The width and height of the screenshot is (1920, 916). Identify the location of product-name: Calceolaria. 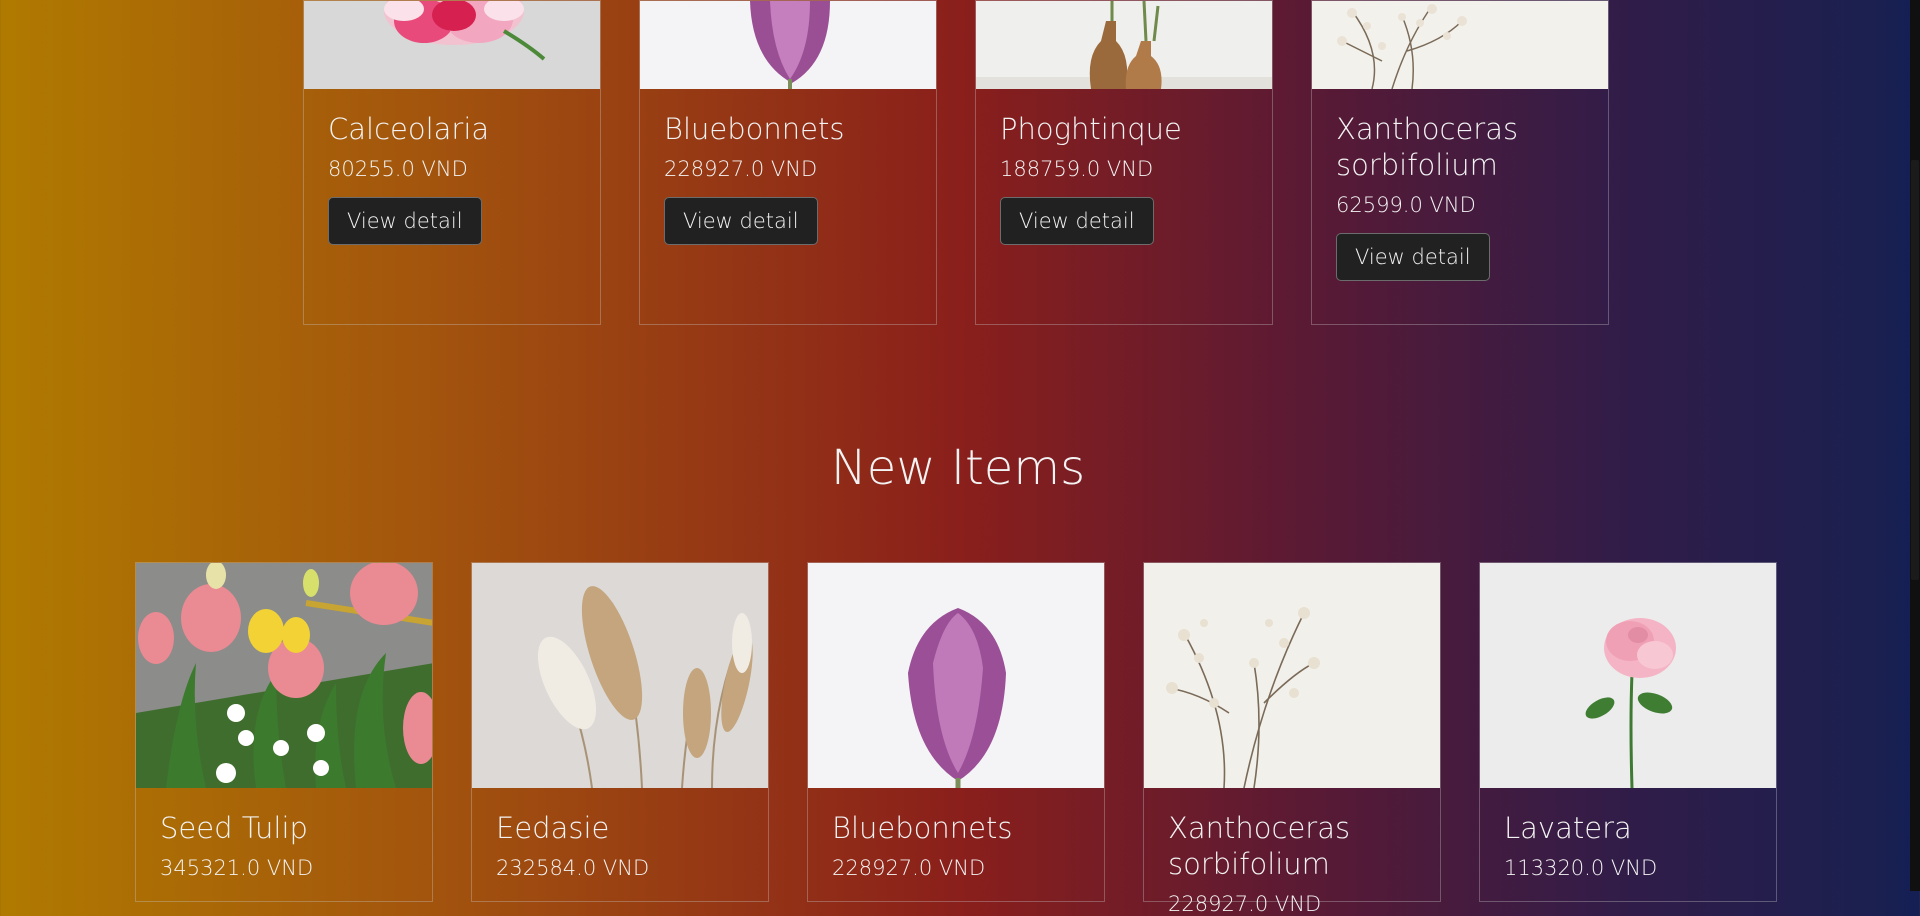
(409, 129).